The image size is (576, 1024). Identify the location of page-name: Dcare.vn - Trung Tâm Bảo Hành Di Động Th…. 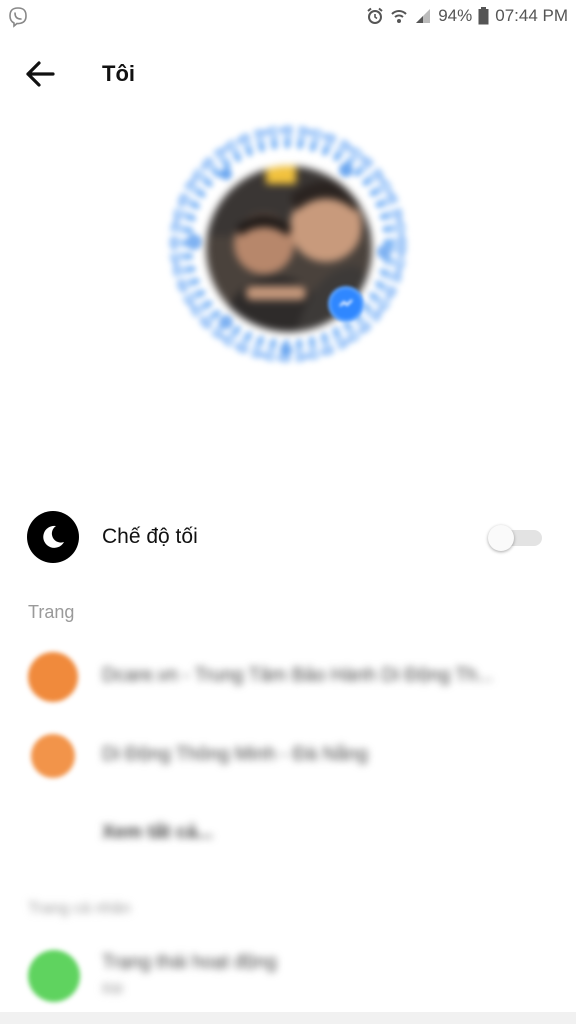
(298, 675).